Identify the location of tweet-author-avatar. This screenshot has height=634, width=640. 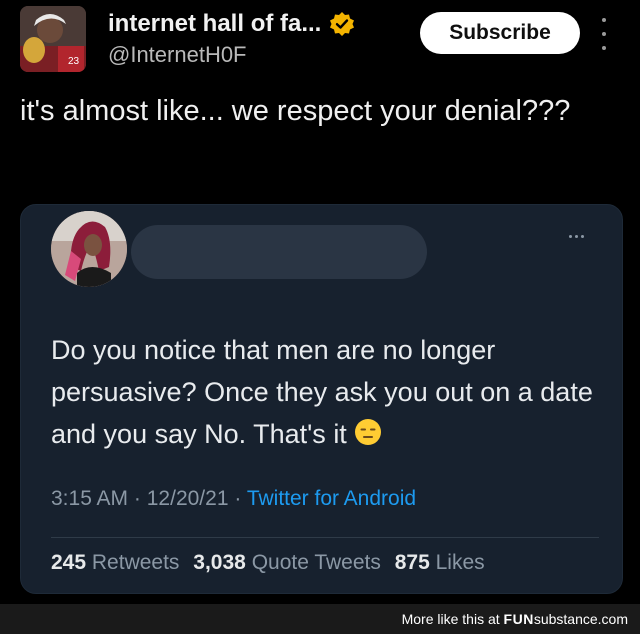
(89, 249).